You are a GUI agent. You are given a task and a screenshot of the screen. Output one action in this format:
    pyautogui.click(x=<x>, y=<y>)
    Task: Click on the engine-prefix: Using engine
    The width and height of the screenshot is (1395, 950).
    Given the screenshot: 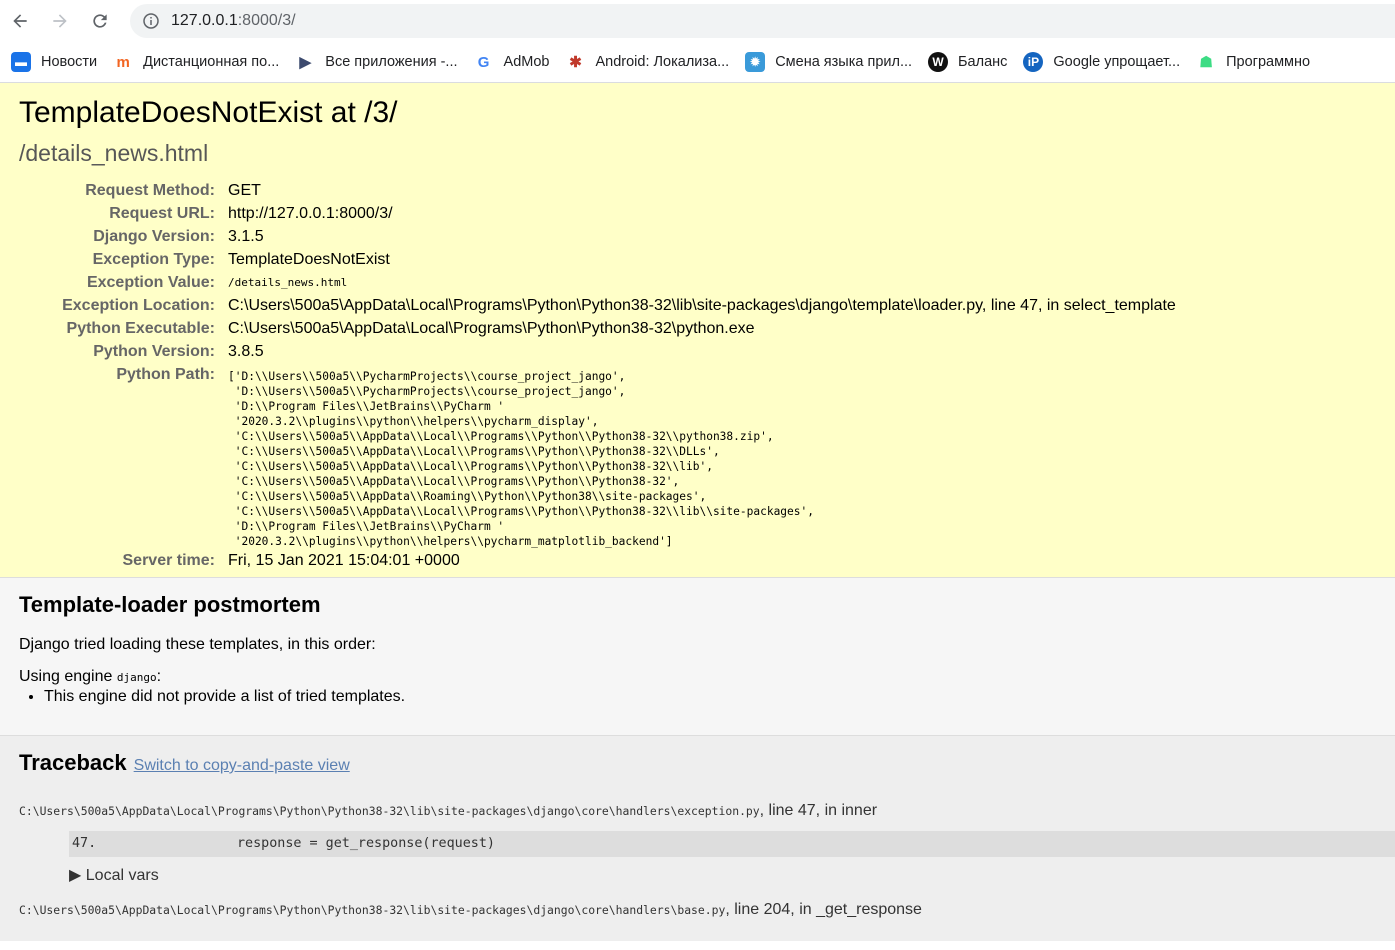 What is the action you would take?
    pyautogui.click(x=68, y=676)
    